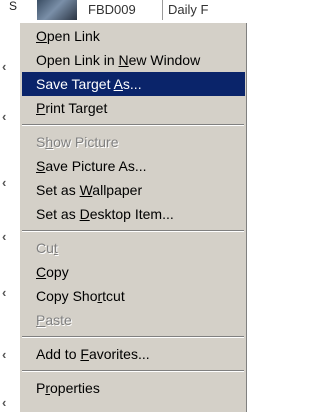 This screenshot has height=412, width=320. Describe the element at coordinates (118, 84) in the screenshot. I see `mnemonic-letter: A` at that location.